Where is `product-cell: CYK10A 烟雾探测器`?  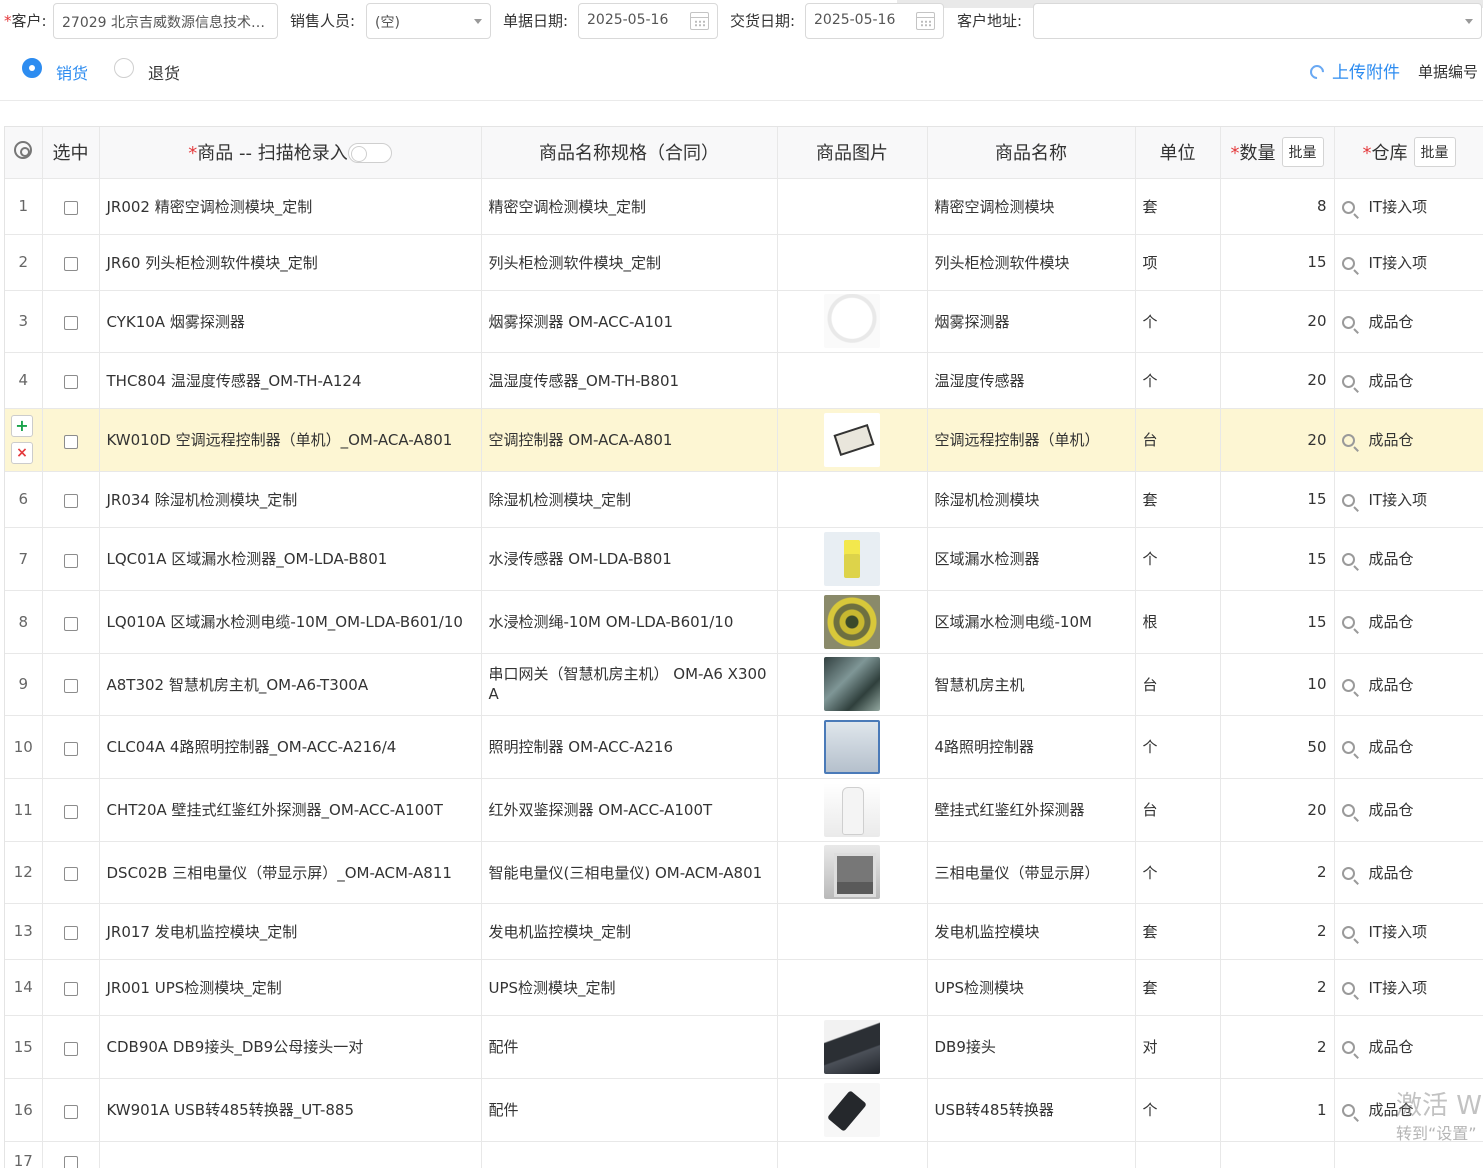 product-cell: CYK10A 烟雾探测器 is located at coordinates (290, 321).